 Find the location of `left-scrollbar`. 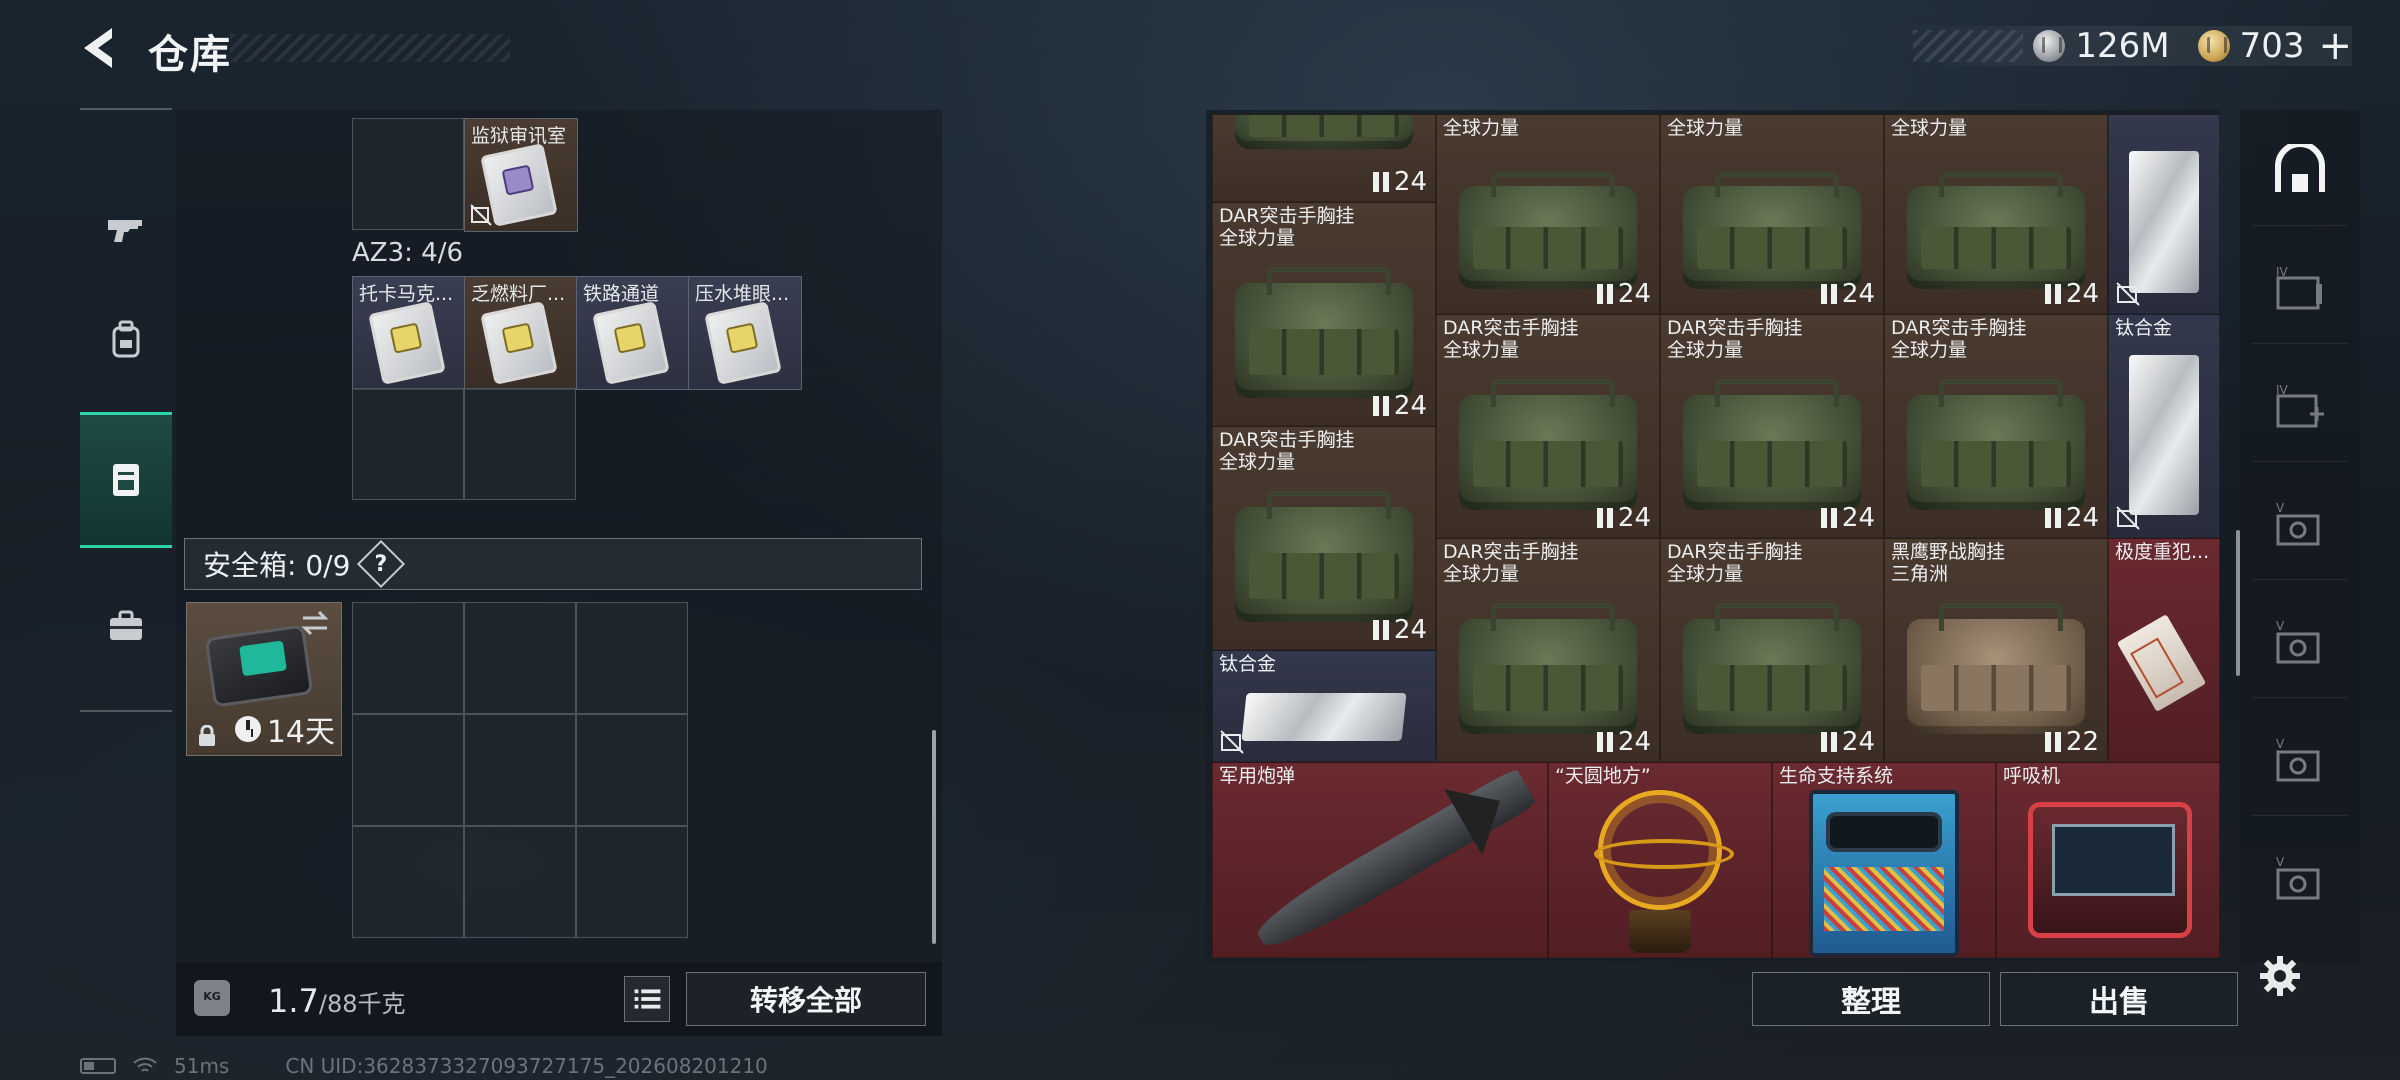

left-scrollbar is located at coordinates (934, 837).